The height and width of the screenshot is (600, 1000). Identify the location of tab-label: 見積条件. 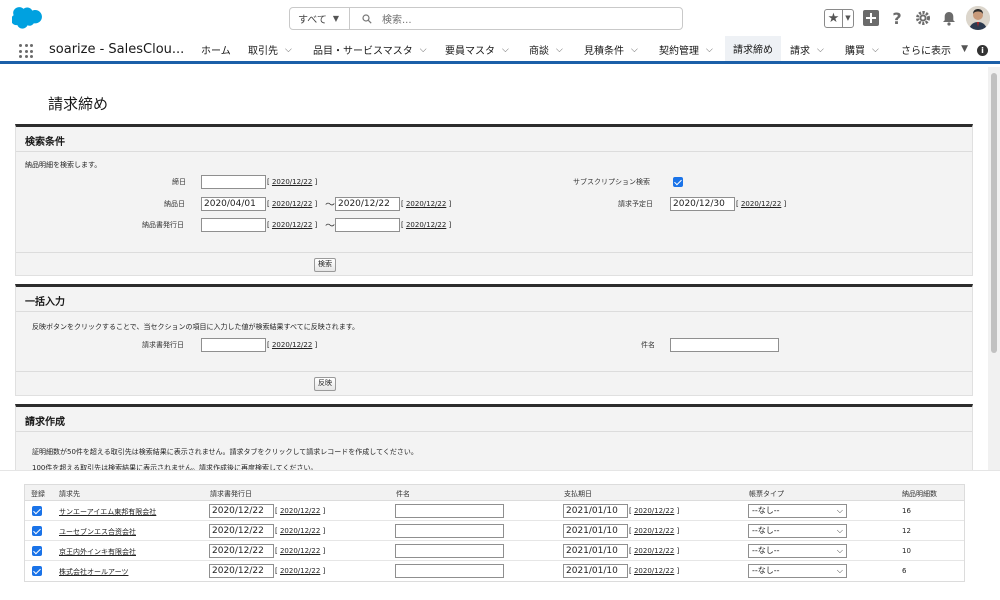
(604, 51).